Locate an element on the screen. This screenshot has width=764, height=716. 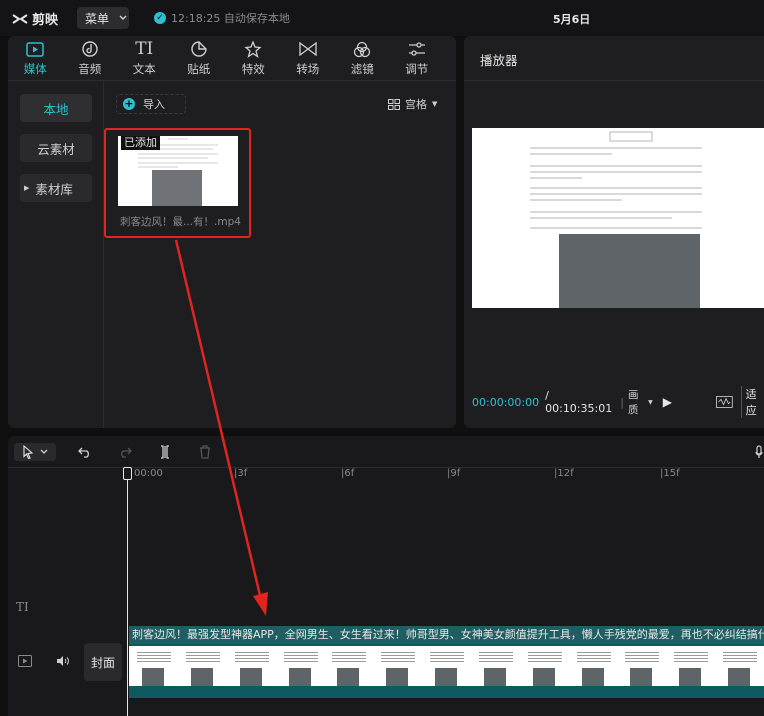
time-ruler: 00:00 |3f |6f |9f |12f |15f is located at coordinates (386, 475).